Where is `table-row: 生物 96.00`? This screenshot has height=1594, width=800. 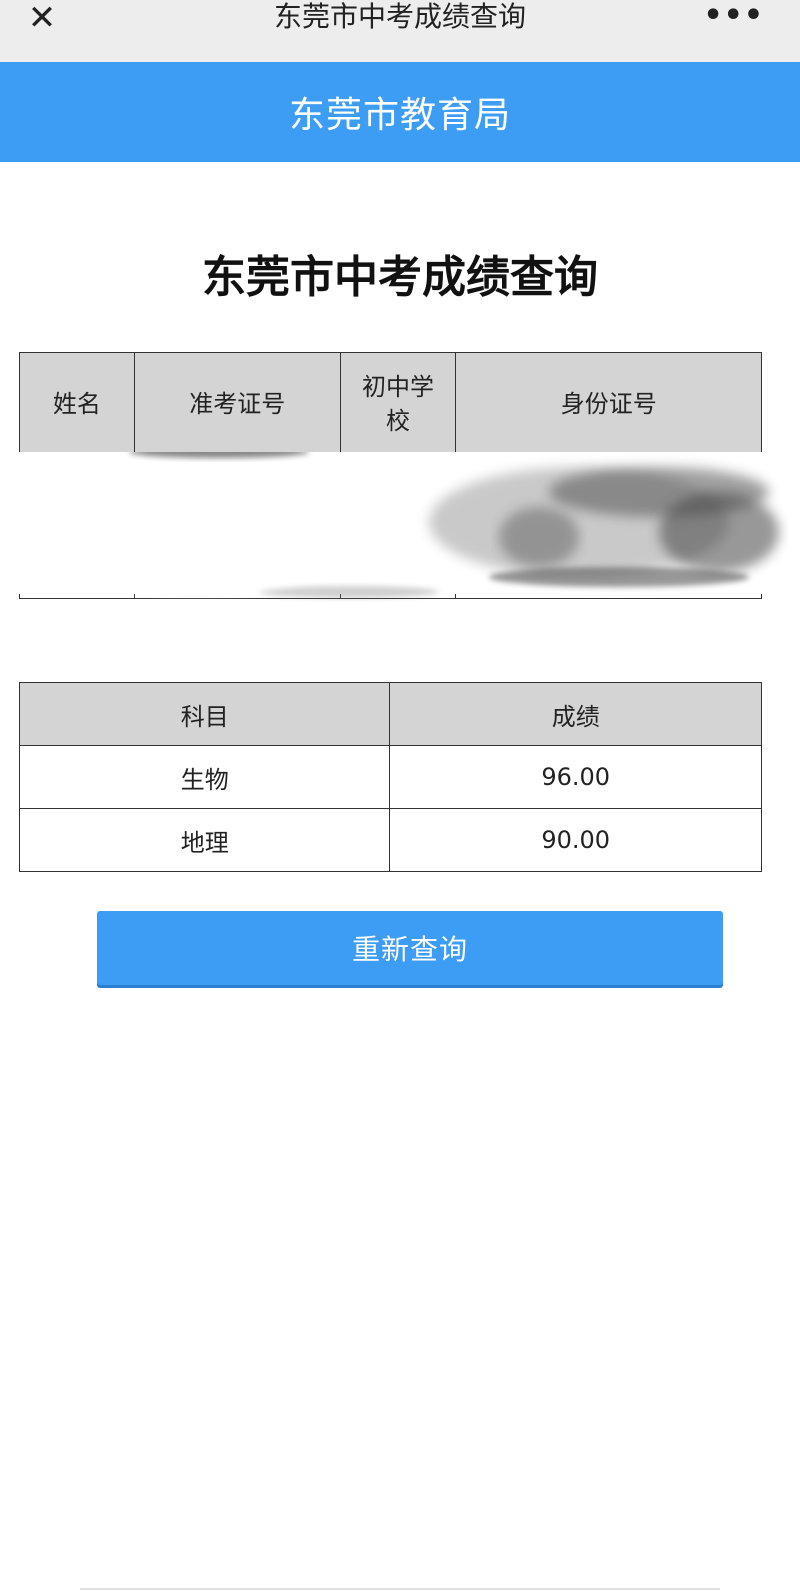 table-row: 生物 96.00 is located at coordinates (390, 777).